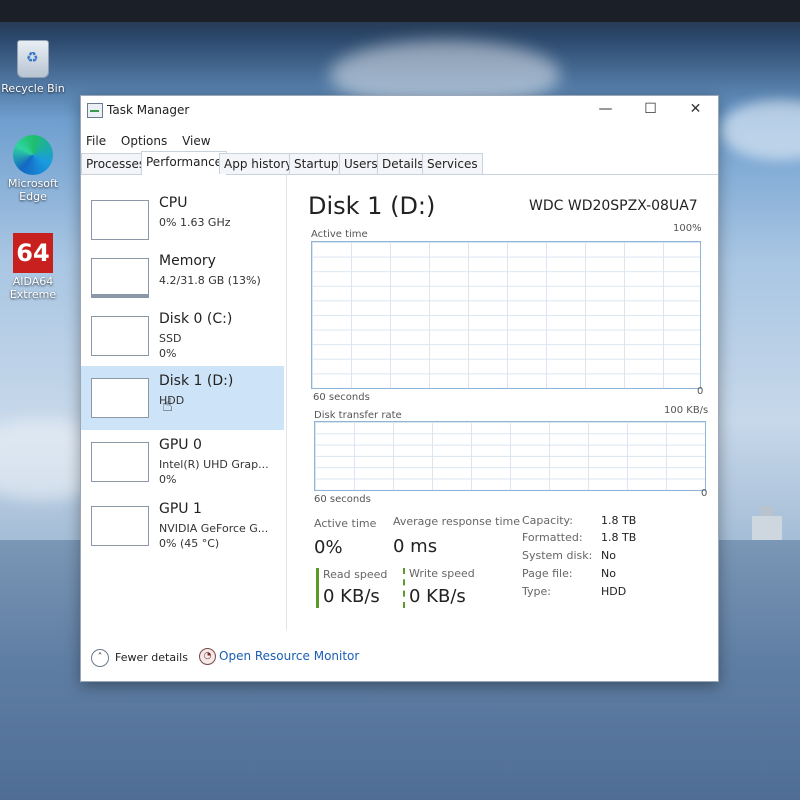 The height and width of the screenshot is (800, 800). Describe the element at coordinates (170, 338) in the screenshot. I see `resource-detail: SSD` at that location.